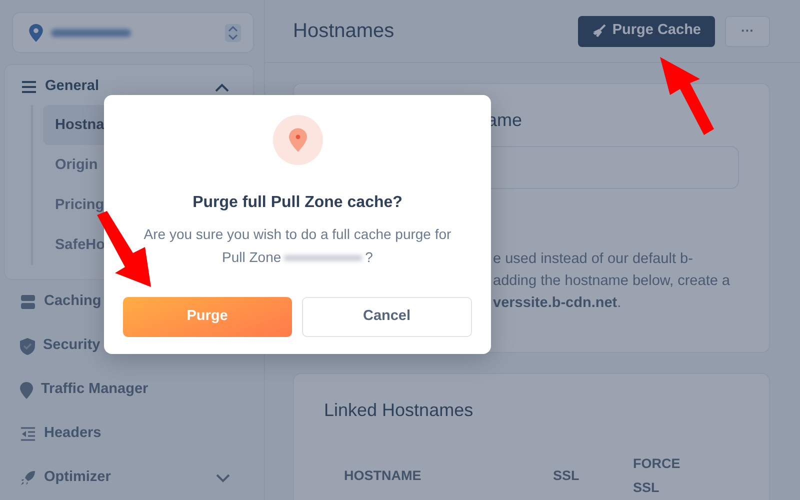 Image resolution: width=800 pixels, height=500 pixels. Describe the element at coordinates (593, 259) in the screenshot. I see `description-text: e used instead of our default b-` at that location.